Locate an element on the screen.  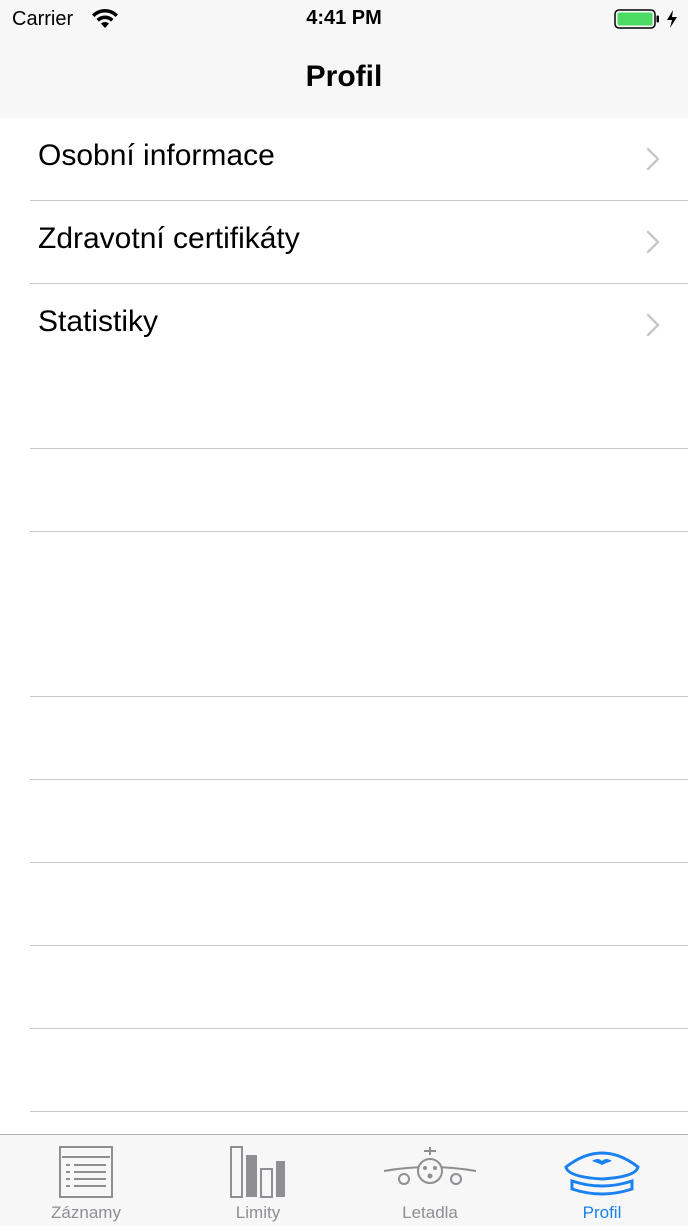
menu-item-label: Osobní informace is located at coordinates (156, 155).